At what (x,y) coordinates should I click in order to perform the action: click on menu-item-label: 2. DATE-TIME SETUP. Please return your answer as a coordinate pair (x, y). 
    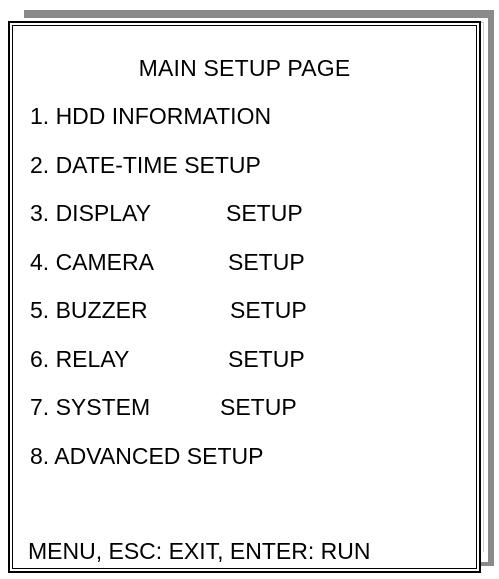
    Looking at the image, I should click on (145, 164).